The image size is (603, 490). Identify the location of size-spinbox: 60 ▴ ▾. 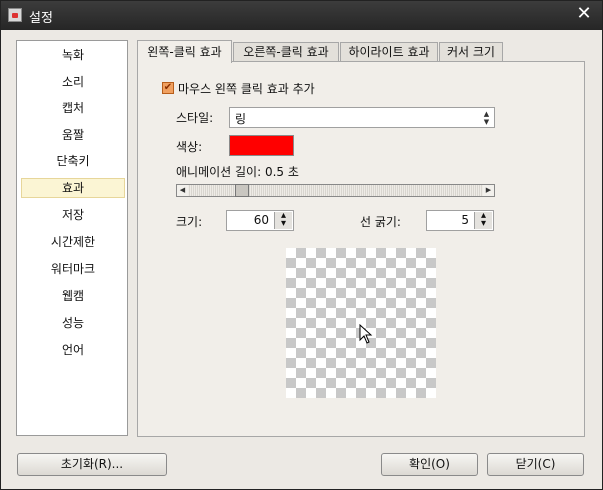
(260, 220).